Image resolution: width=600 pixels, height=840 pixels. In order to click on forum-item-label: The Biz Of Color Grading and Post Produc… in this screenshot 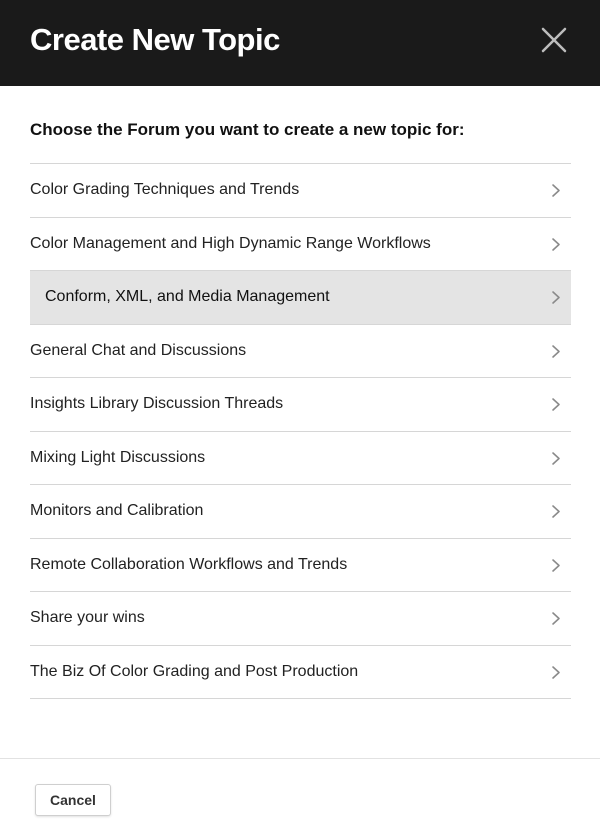, I will do `click(194, 671)`.